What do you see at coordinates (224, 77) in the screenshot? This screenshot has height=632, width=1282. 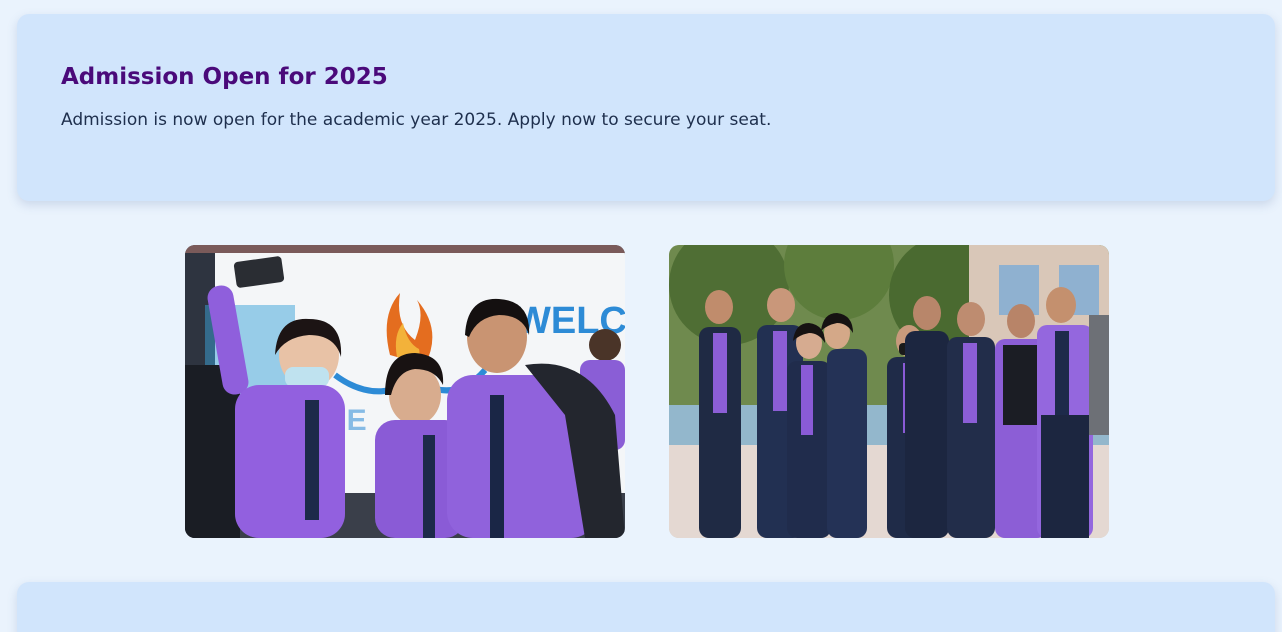 I see `announcement-title: Admission Open for 2025` at bounding box center [224, 77].